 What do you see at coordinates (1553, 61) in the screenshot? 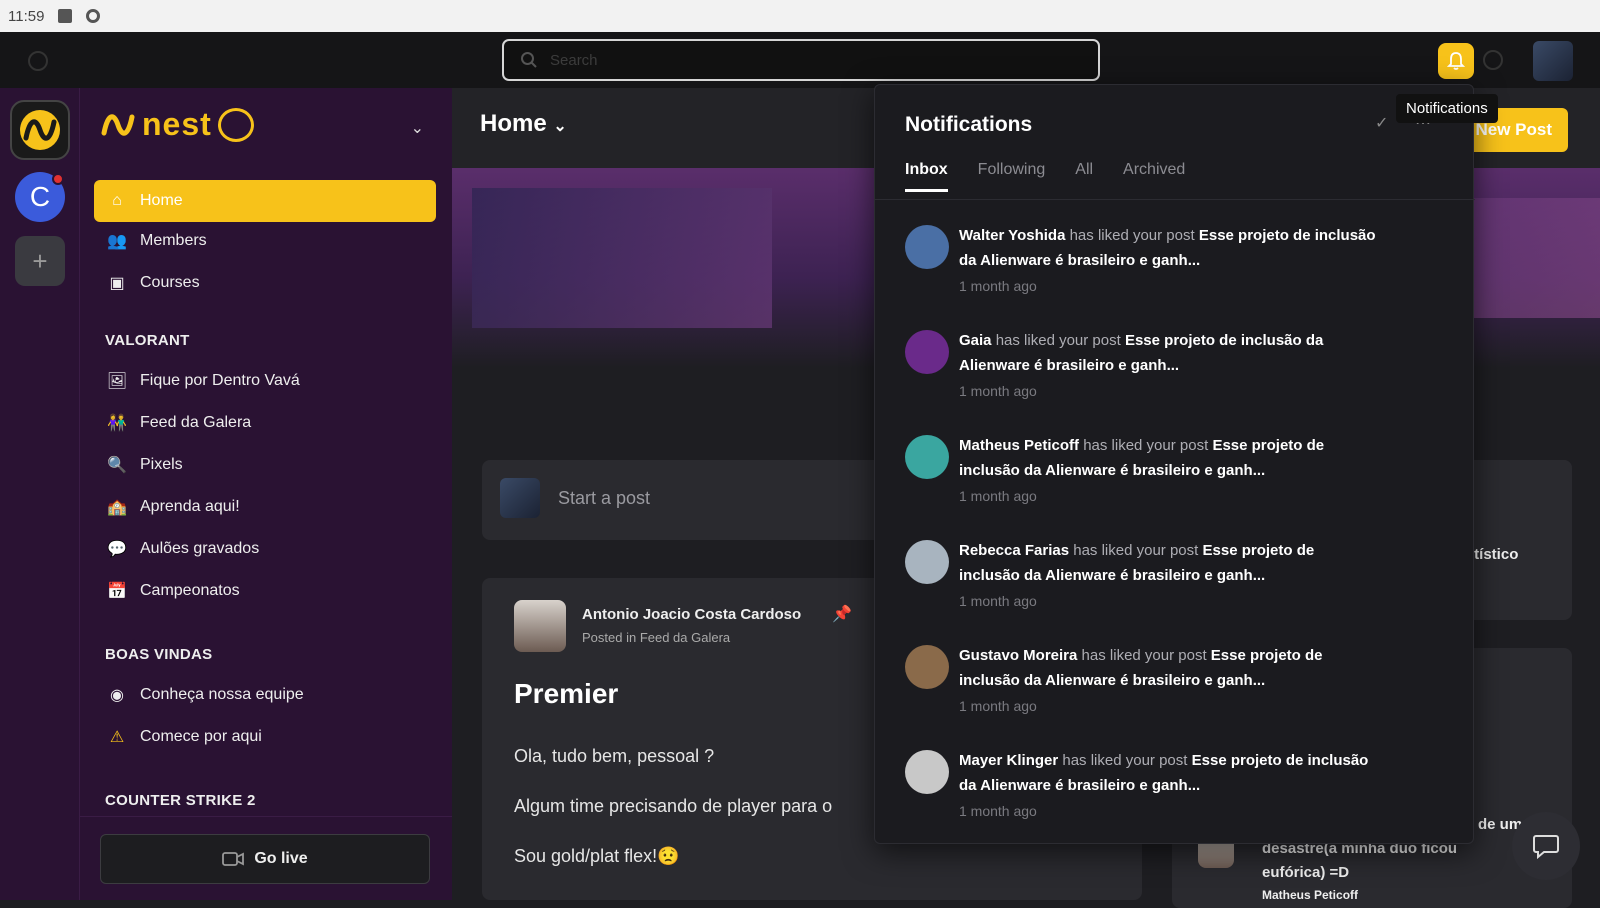
I see `user-avatar` at bounding box center [1553, 61].